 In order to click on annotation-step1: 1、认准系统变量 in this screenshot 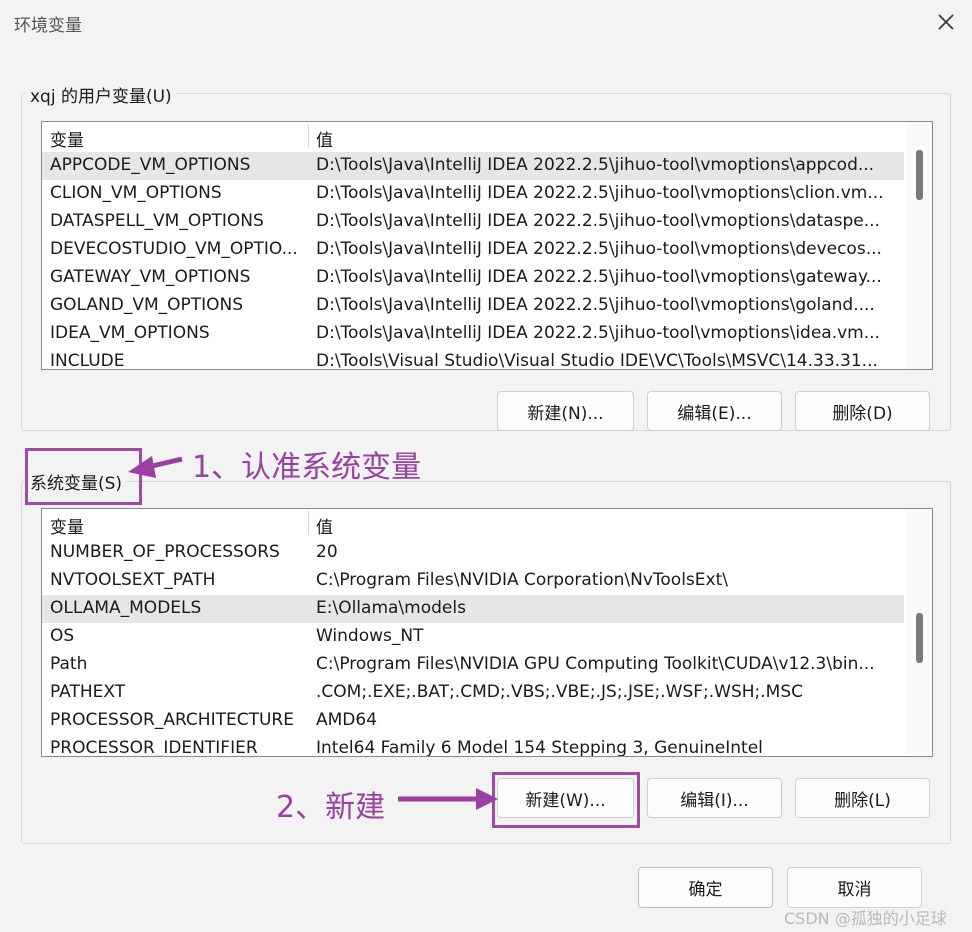, I will do `click(307, 467)`.